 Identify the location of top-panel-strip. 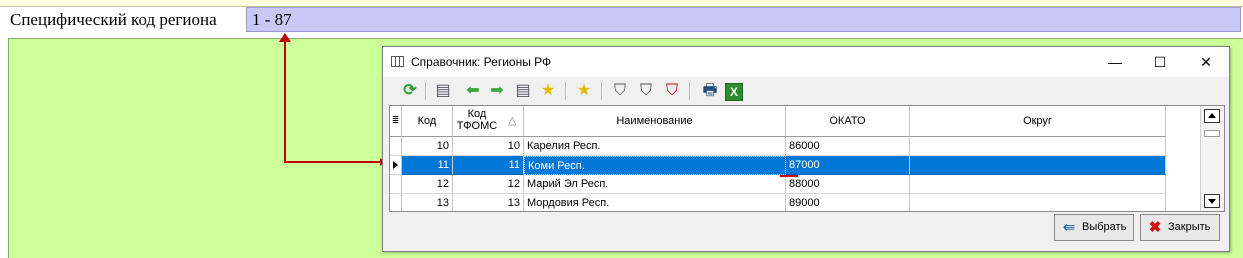
(621, 3).